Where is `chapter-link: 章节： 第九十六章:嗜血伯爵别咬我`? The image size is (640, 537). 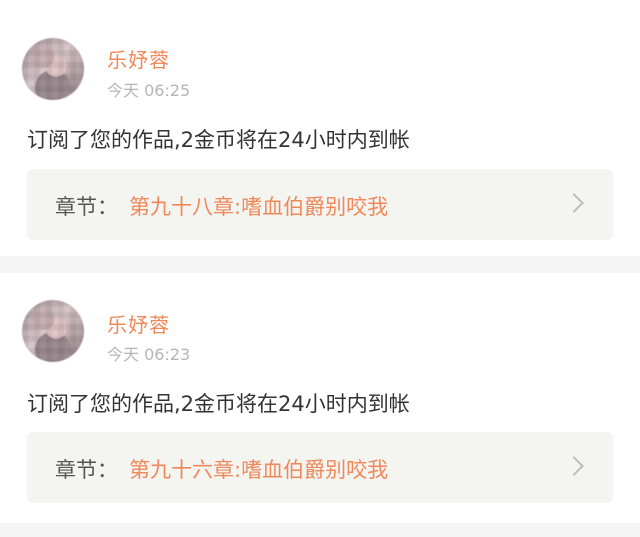
chapter-link: 章节： 第九十六章:嗜血伯爵别咬我 is located at coordinates (320, 467).